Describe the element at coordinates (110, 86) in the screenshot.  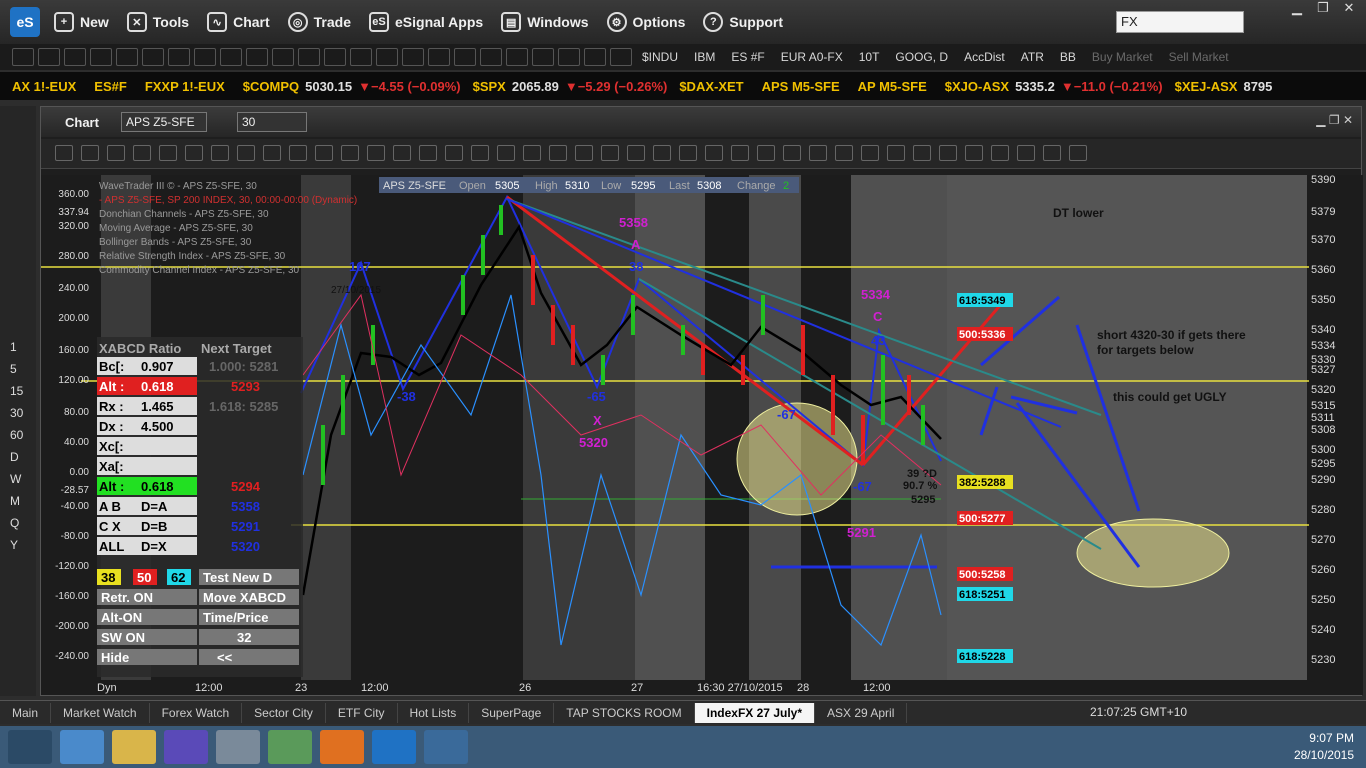
I see `ticker-symbol: ES#F` at that location.